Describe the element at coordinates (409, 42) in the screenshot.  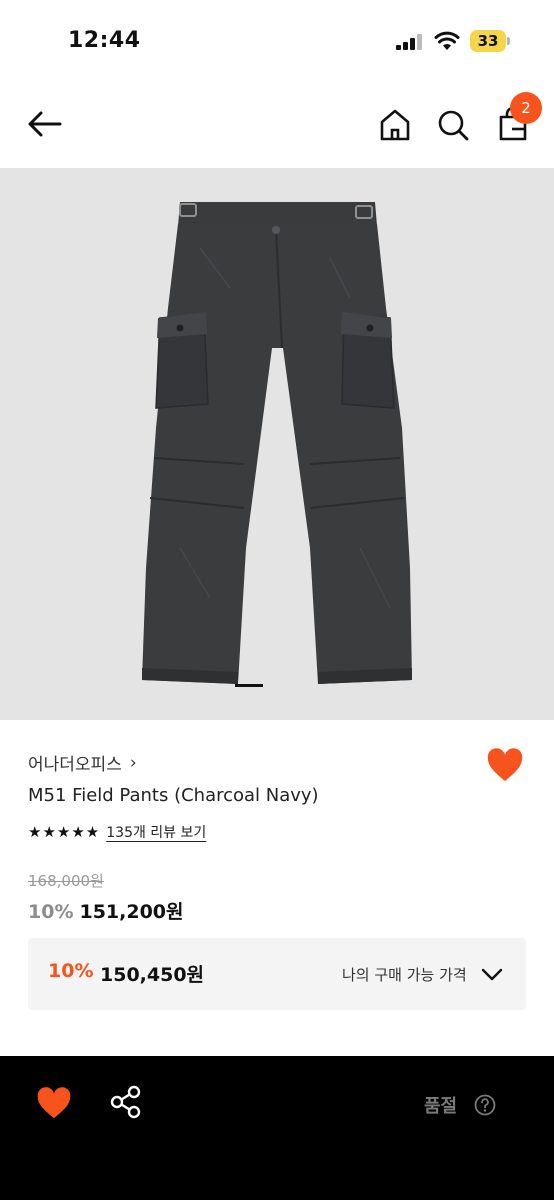
I see `signal-icon` at that location.